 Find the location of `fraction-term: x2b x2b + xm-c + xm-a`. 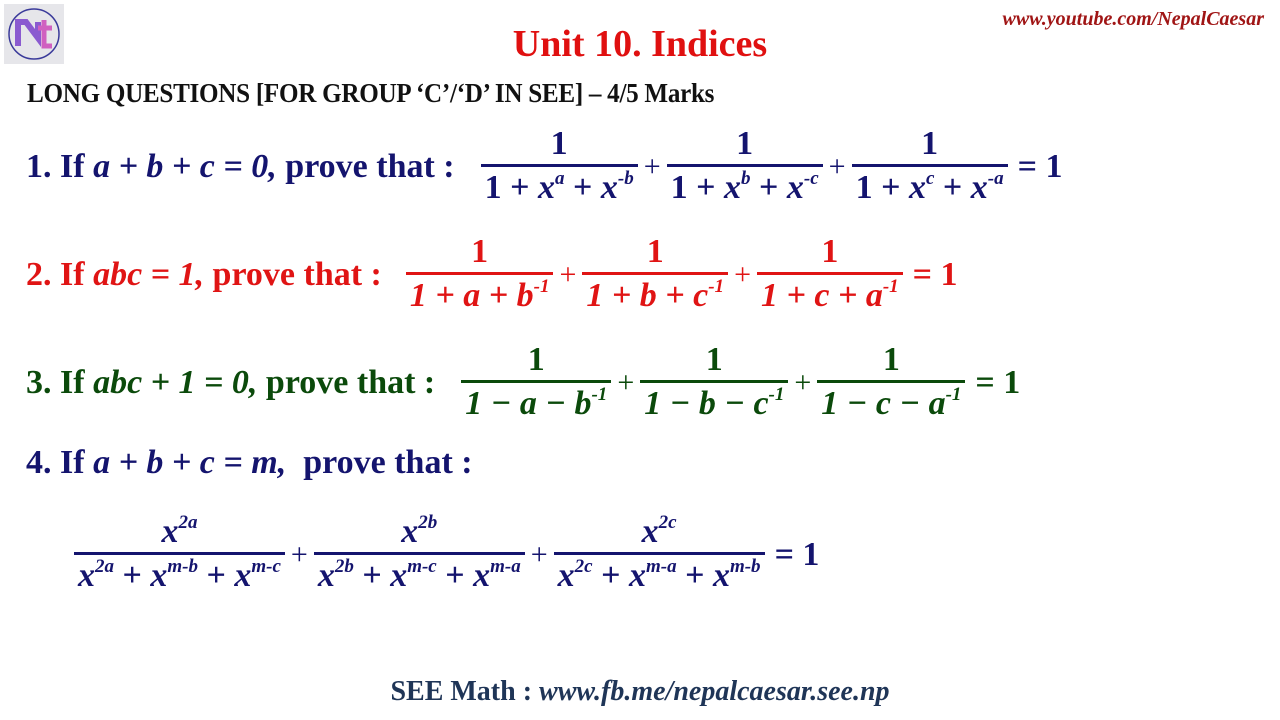

fraction-term: x2b x2b + xm-c + xm-a is located at coordinates (419, 554).